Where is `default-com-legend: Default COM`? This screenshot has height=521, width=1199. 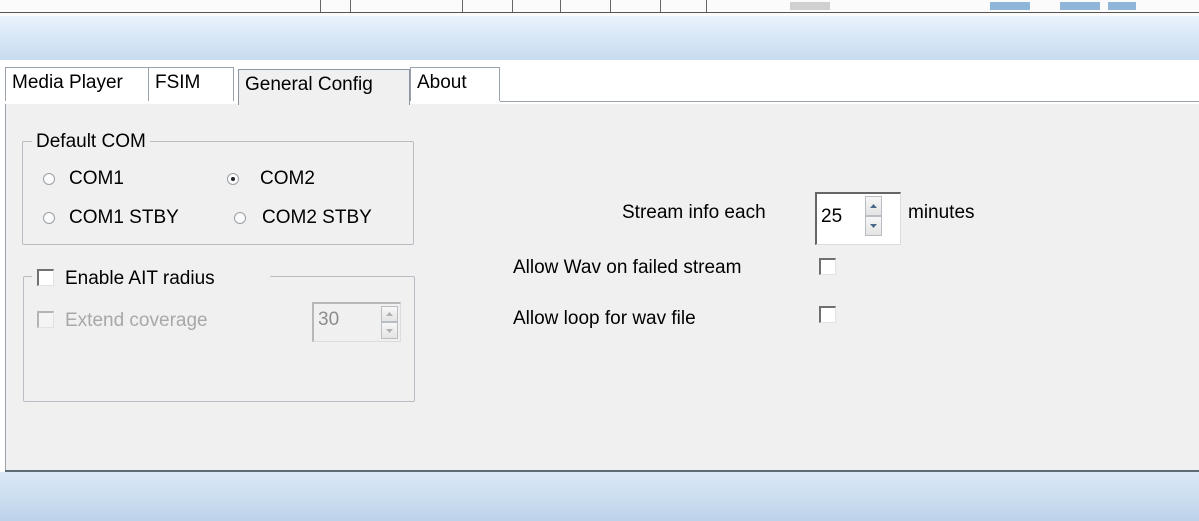 default-com-legend: Default COM is located at coordinates (91, 142).